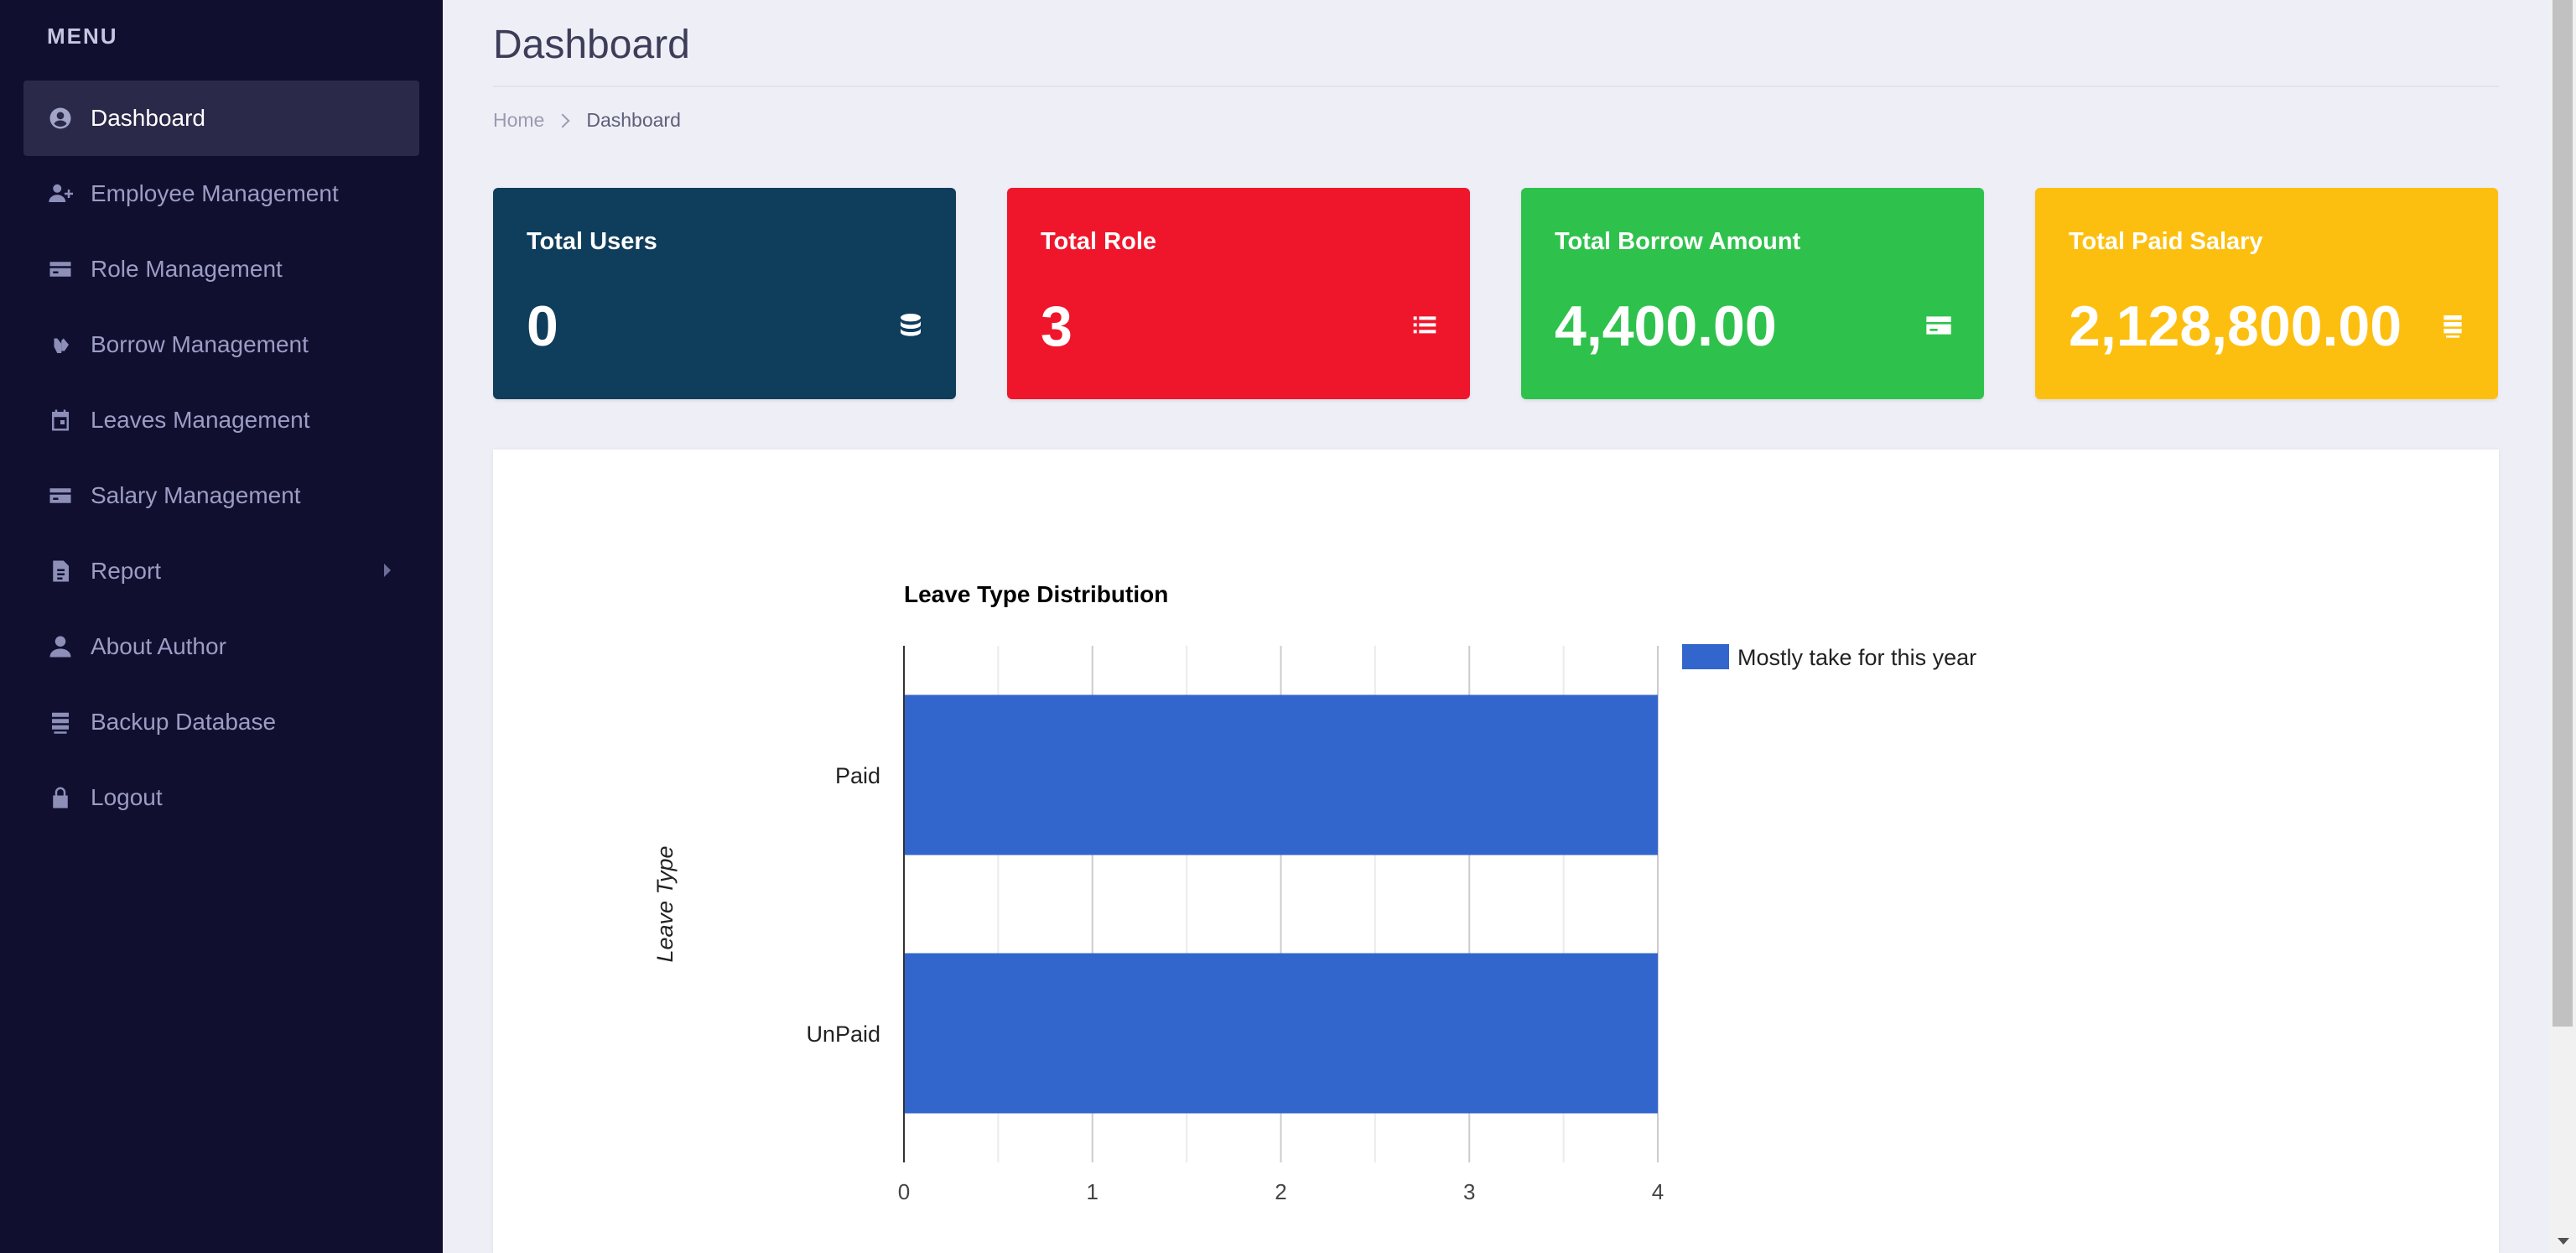  What do you see at coordinates (1678, 241) in the screenshot?
I see `card-title: Total Borrow Amount` at bounding box center [1678, 241].